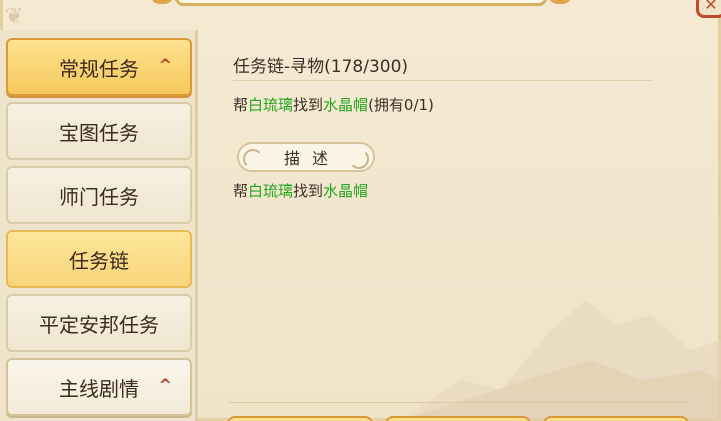  What do you see at coordinates (270, 191) in the screenshot?
I see `description-npc-link: 白琉璃` at bounding box center [270, 191].